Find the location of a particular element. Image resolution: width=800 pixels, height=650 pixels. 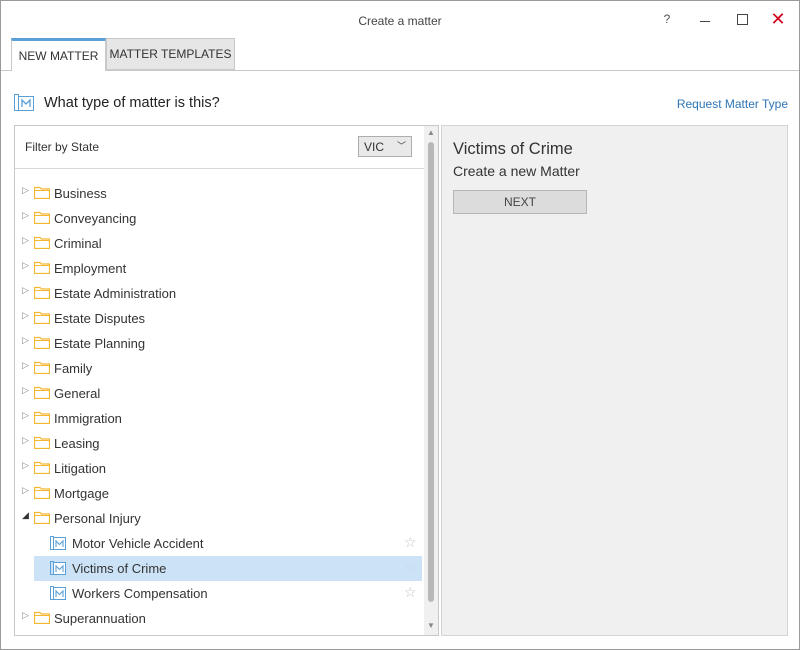

tree-category: ▷ Estate Disputes is located at coordinates (219, 318).